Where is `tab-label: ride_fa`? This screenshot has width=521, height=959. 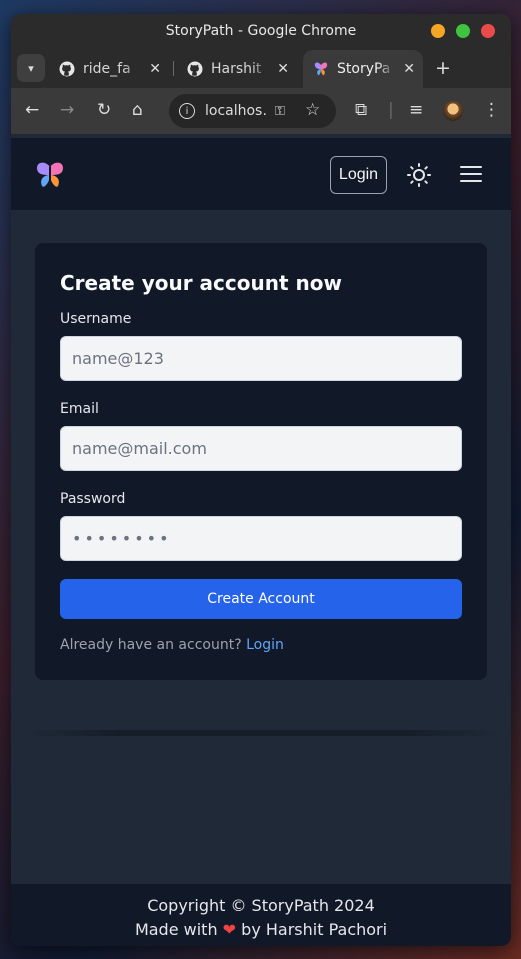 tab-label: ride_fa is located at coordinates (107, 69).